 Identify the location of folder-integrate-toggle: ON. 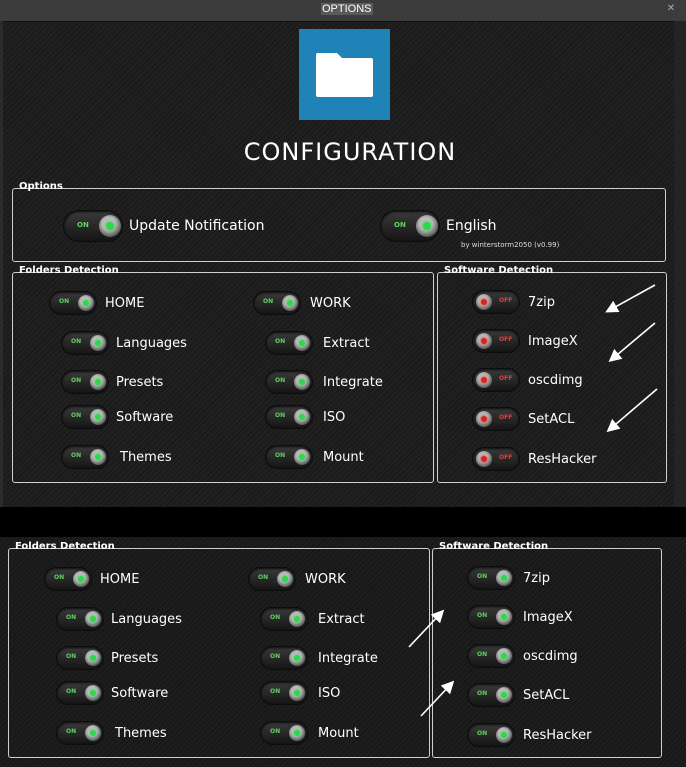
(289, 382).